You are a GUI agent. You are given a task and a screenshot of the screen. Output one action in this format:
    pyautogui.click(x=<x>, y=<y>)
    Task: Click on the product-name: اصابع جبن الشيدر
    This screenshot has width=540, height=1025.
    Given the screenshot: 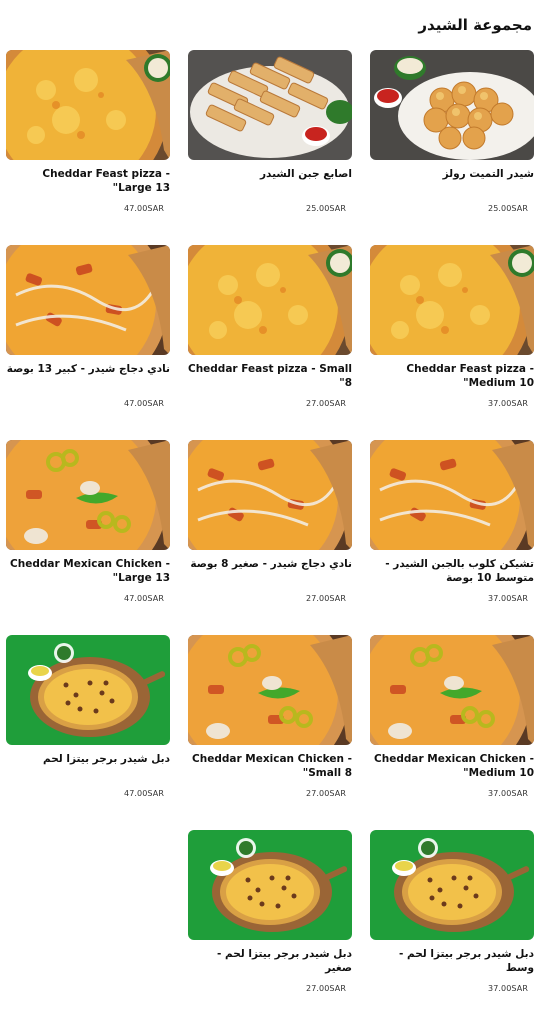 What is the action you would take?
    pyautogui.click(x=305, y=174)
    